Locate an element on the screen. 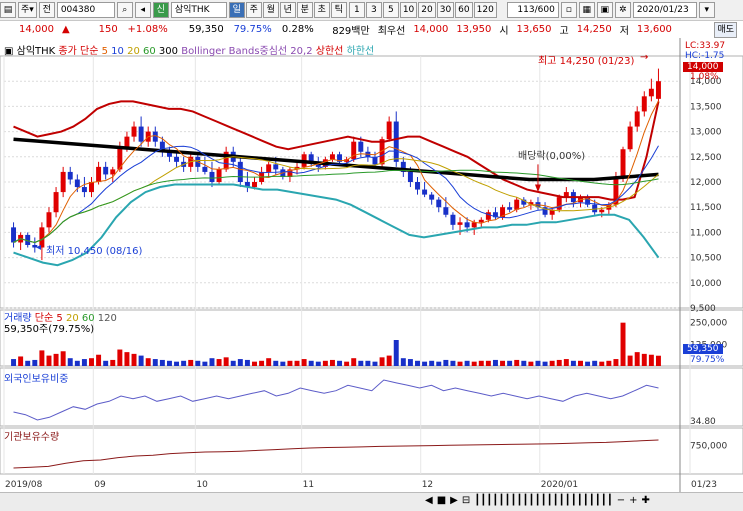 The image size is (743, 511). interval-5: 5 is located at coordinates (390, 10).